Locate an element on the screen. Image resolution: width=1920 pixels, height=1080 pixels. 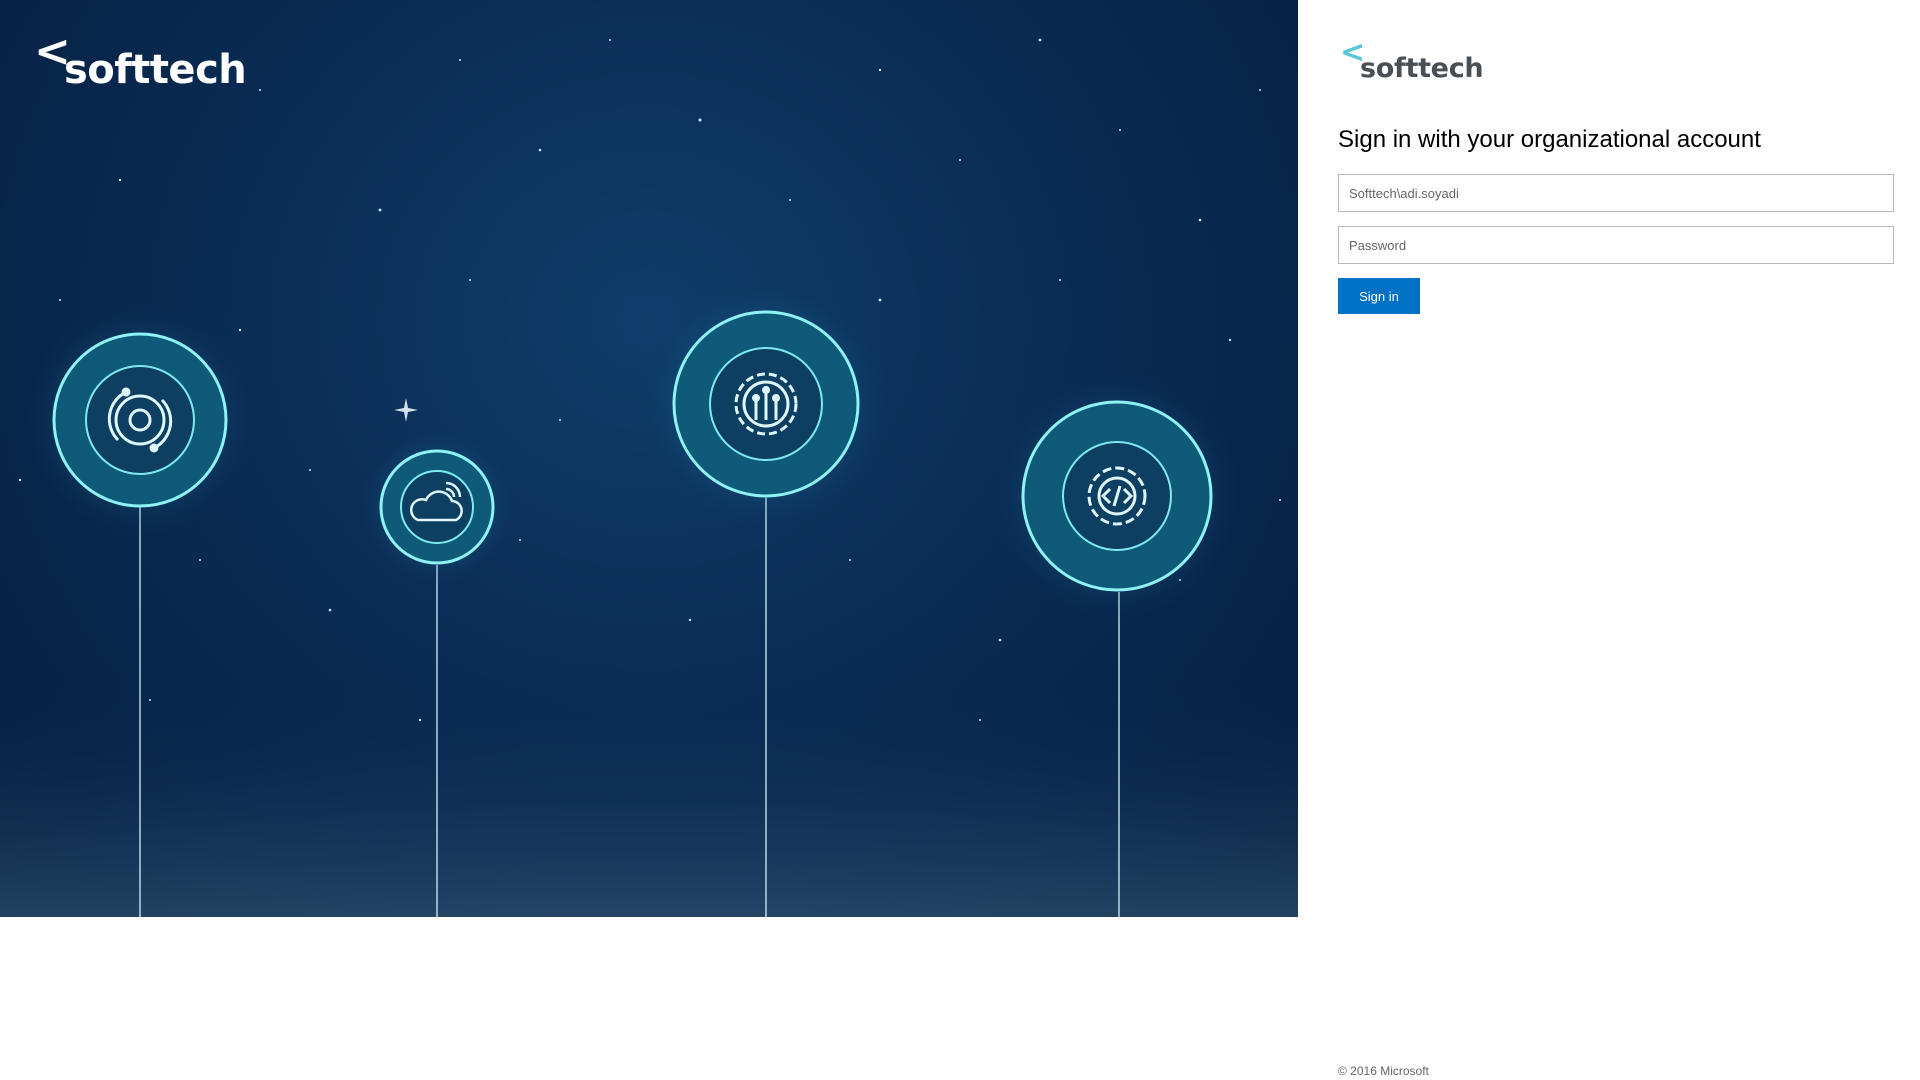
illustration-logo: < softtech is located at coordinates (140, 65).